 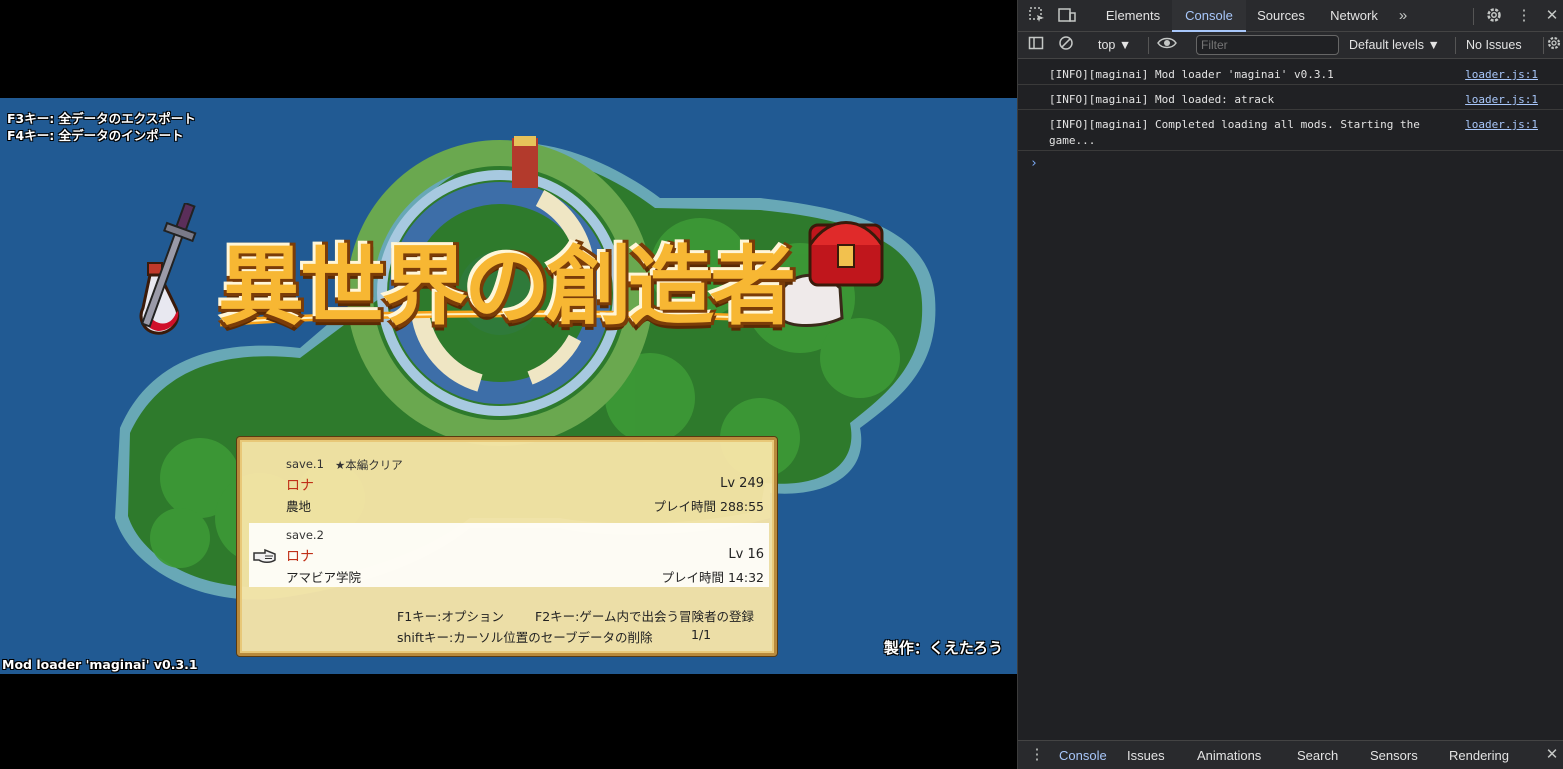 What do you see at coordinates (1394, 755) in the screenshot?
I see `drawer-tab-sensors: Sensors` at bounding box center [1394, 755].